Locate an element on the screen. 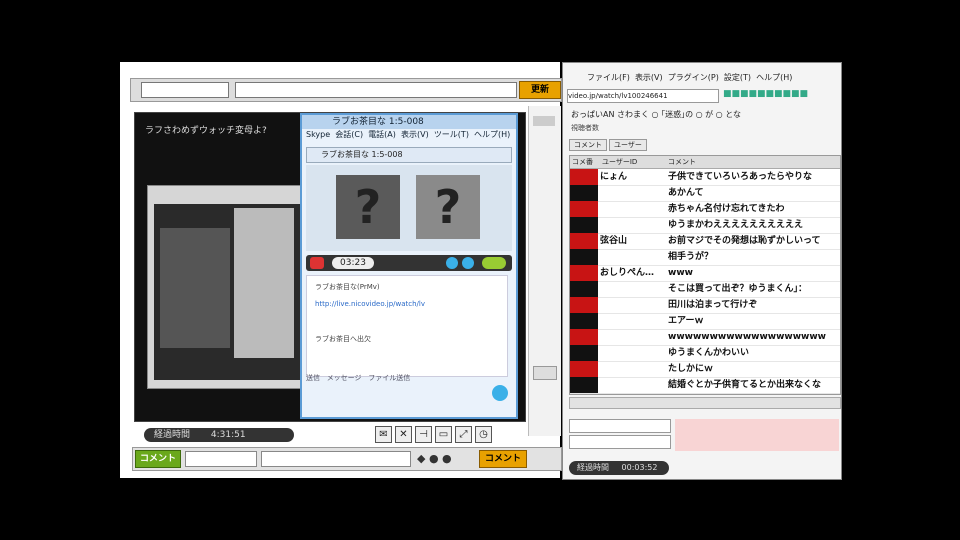 This screenshot has width=960, height=540. comment-orange-button: コメント is located at coordinates (503, 459).